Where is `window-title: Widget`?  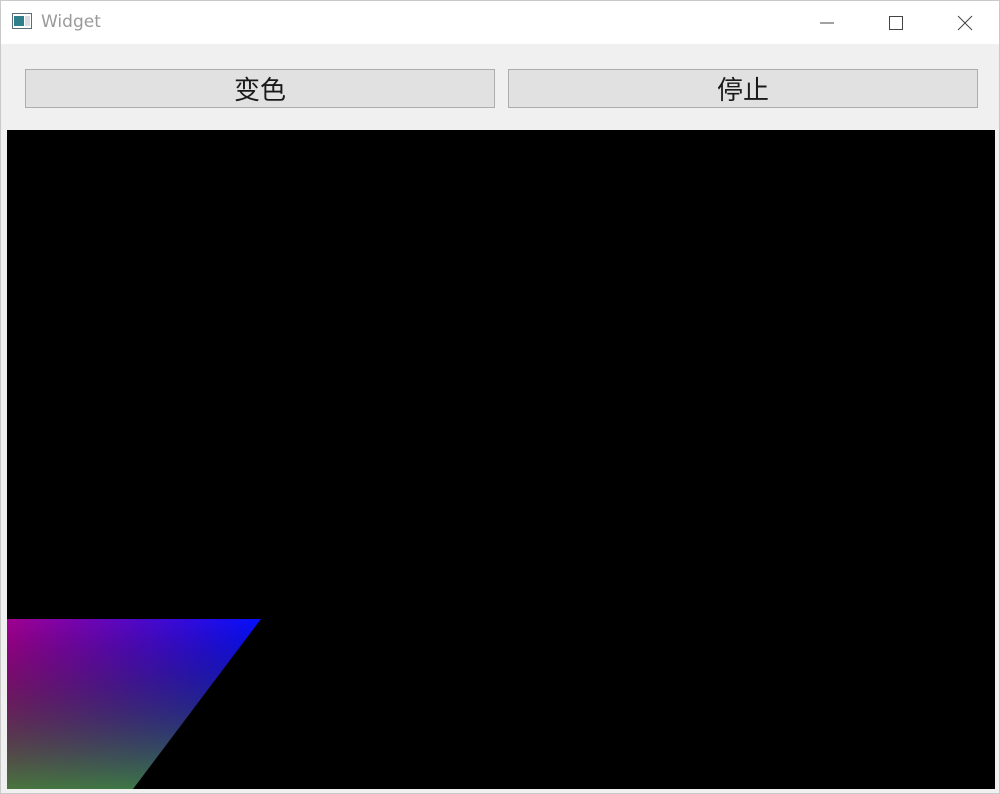
window-title: Widget is located at coordinates (71, 22).